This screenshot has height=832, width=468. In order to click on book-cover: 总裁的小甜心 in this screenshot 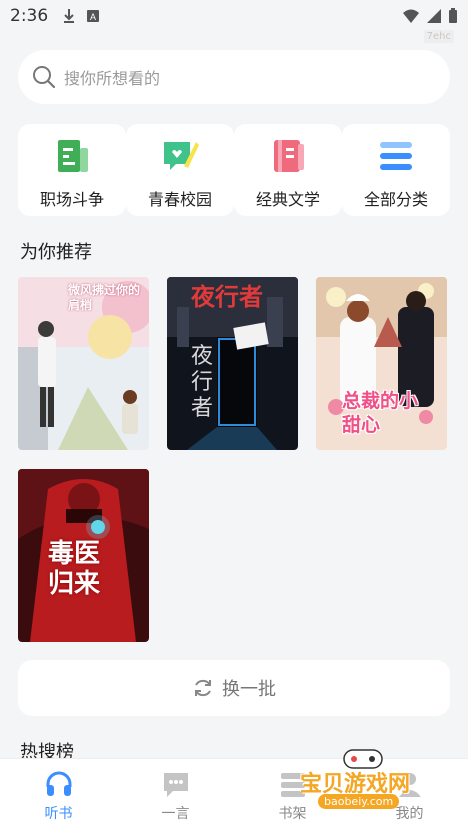, I will do `click(381, 363)`.